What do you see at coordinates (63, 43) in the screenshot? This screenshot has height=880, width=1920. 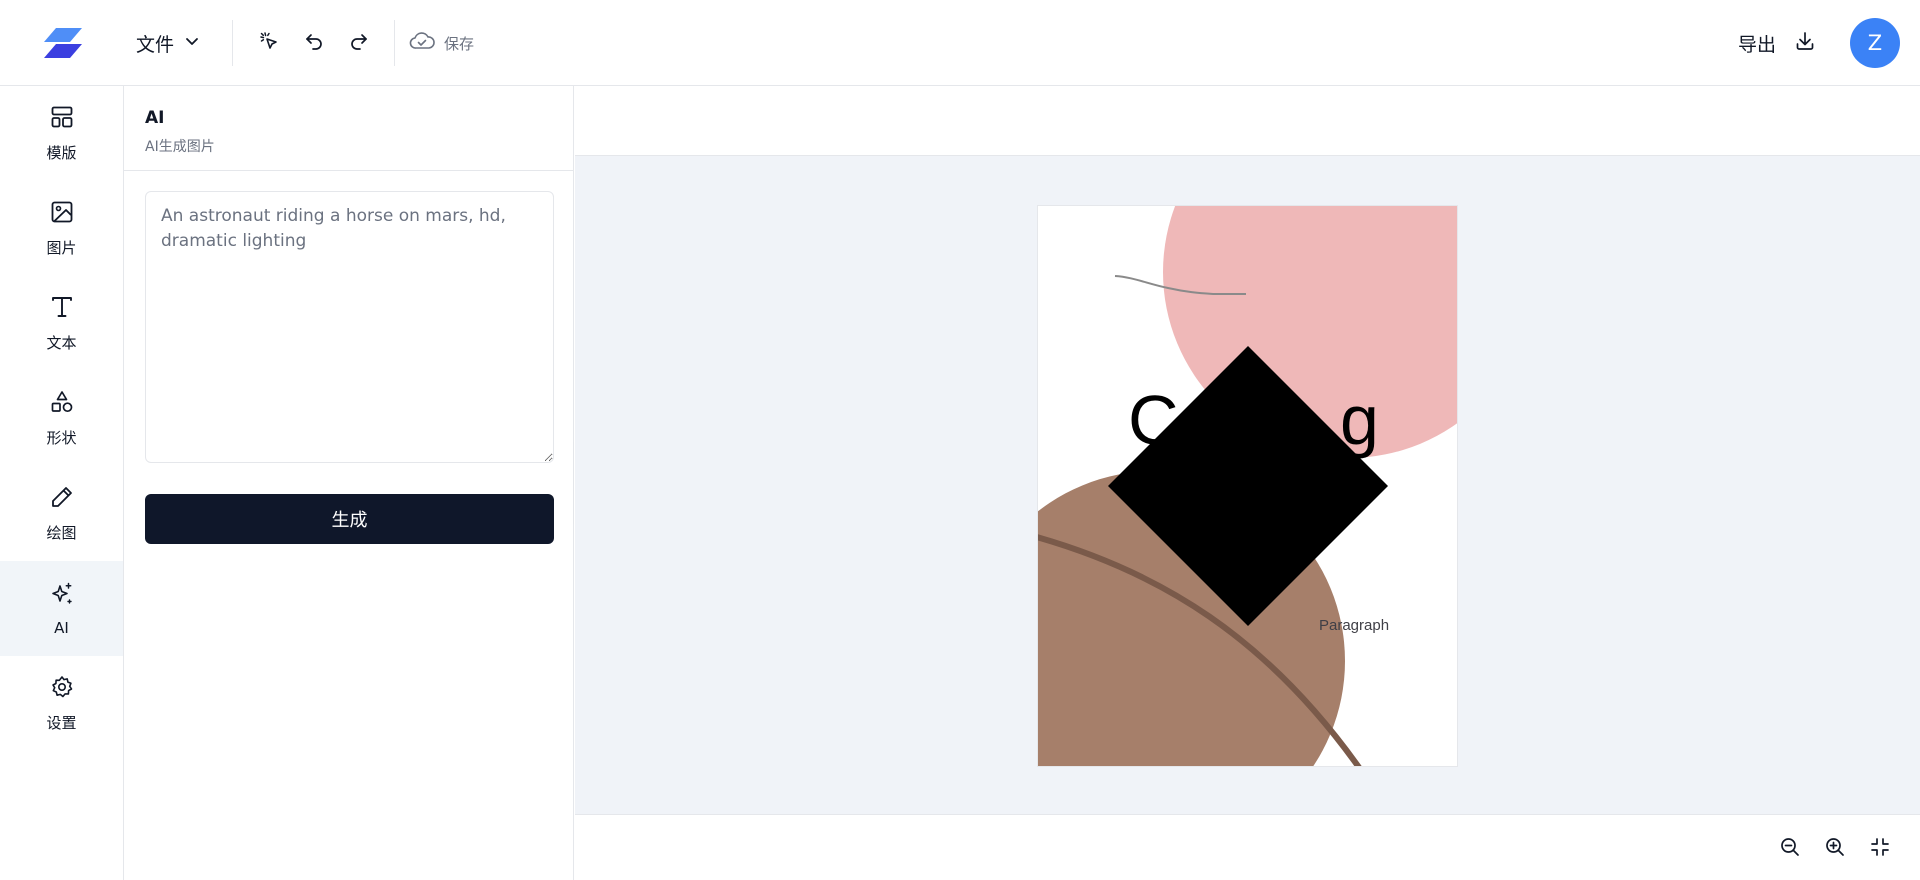 I see `app-logo-icon` at bounding box center [63, 43].